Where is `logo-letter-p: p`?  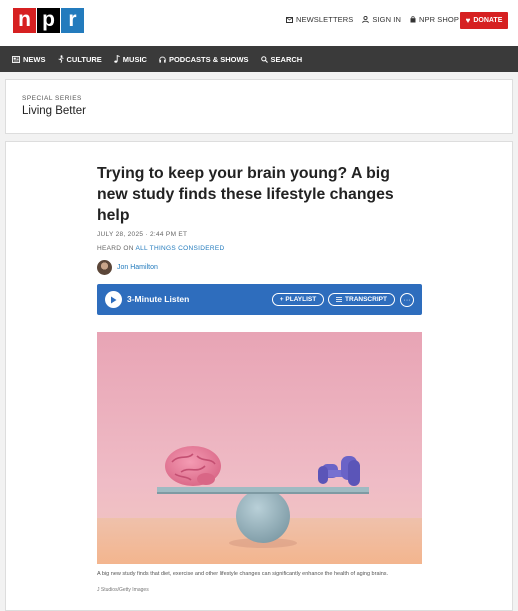
logo-letter-p: p is located at coordinates (48, 20).